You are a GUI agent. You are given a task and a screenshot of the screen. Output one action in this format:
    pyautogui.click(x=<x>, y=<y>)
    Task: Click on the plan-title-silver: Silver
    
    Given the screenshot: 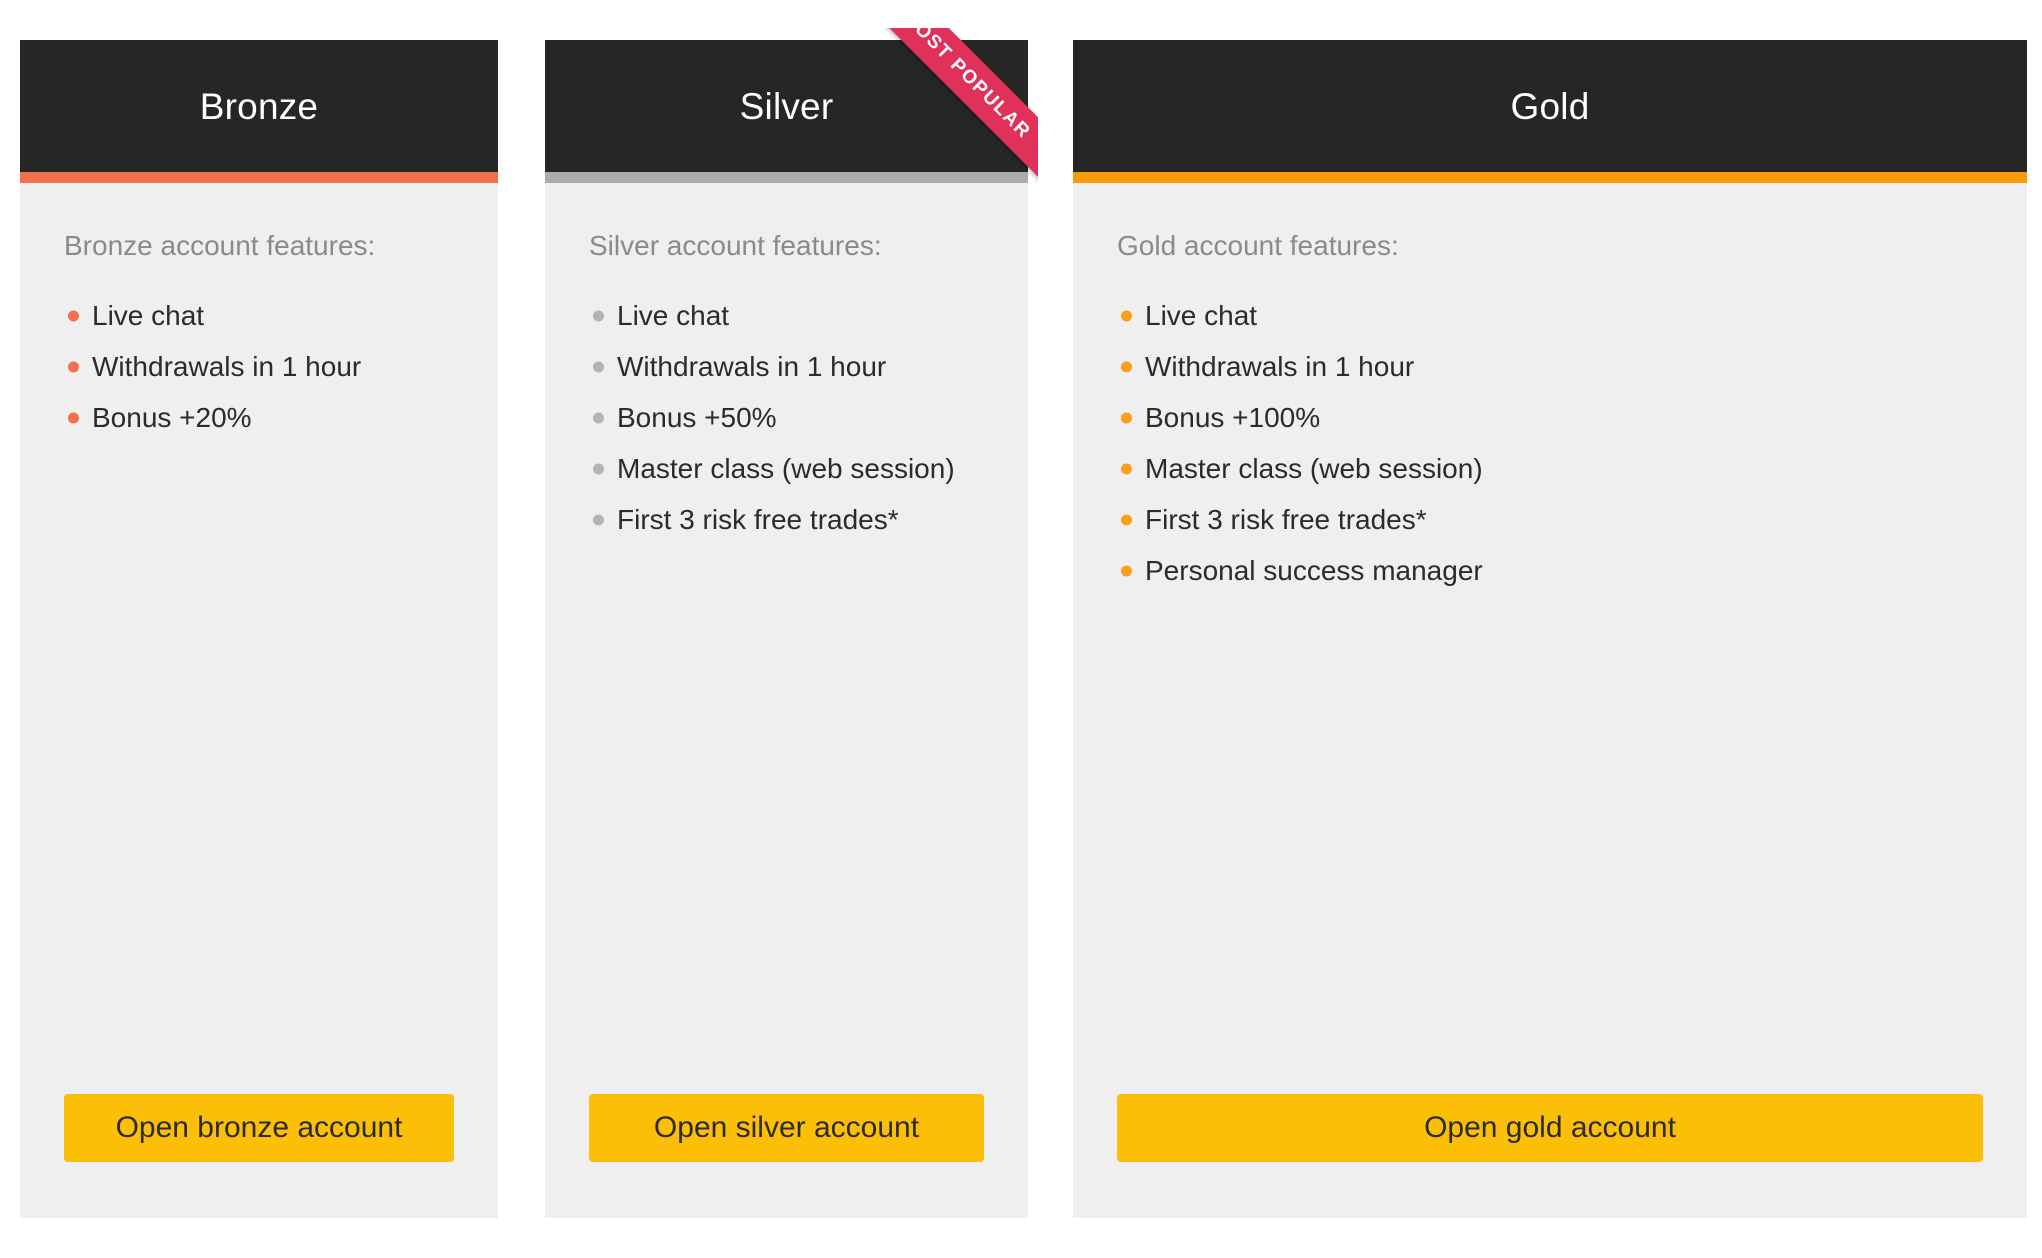 What is the action you would take?
    pyautogui.click(x=786, y=106)
    